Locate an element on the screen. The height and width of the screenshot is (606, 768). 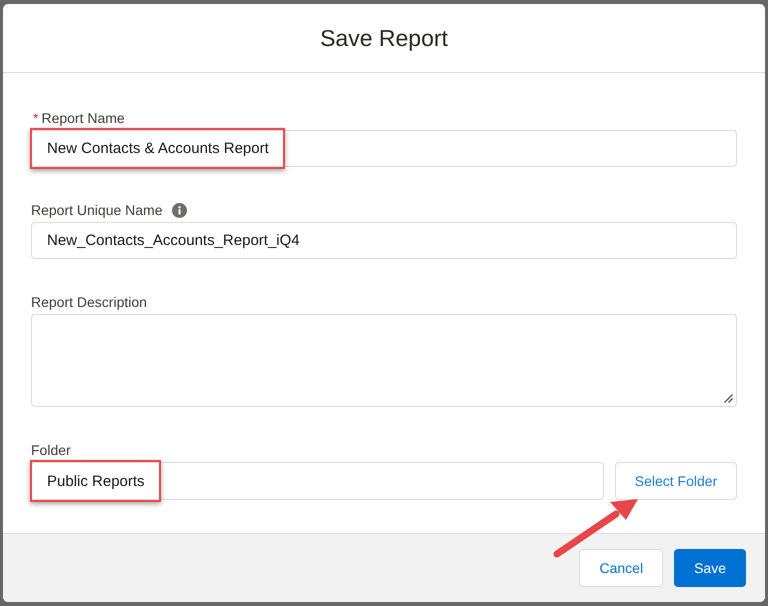
required-mark: * is located at coordinates (35, 118).